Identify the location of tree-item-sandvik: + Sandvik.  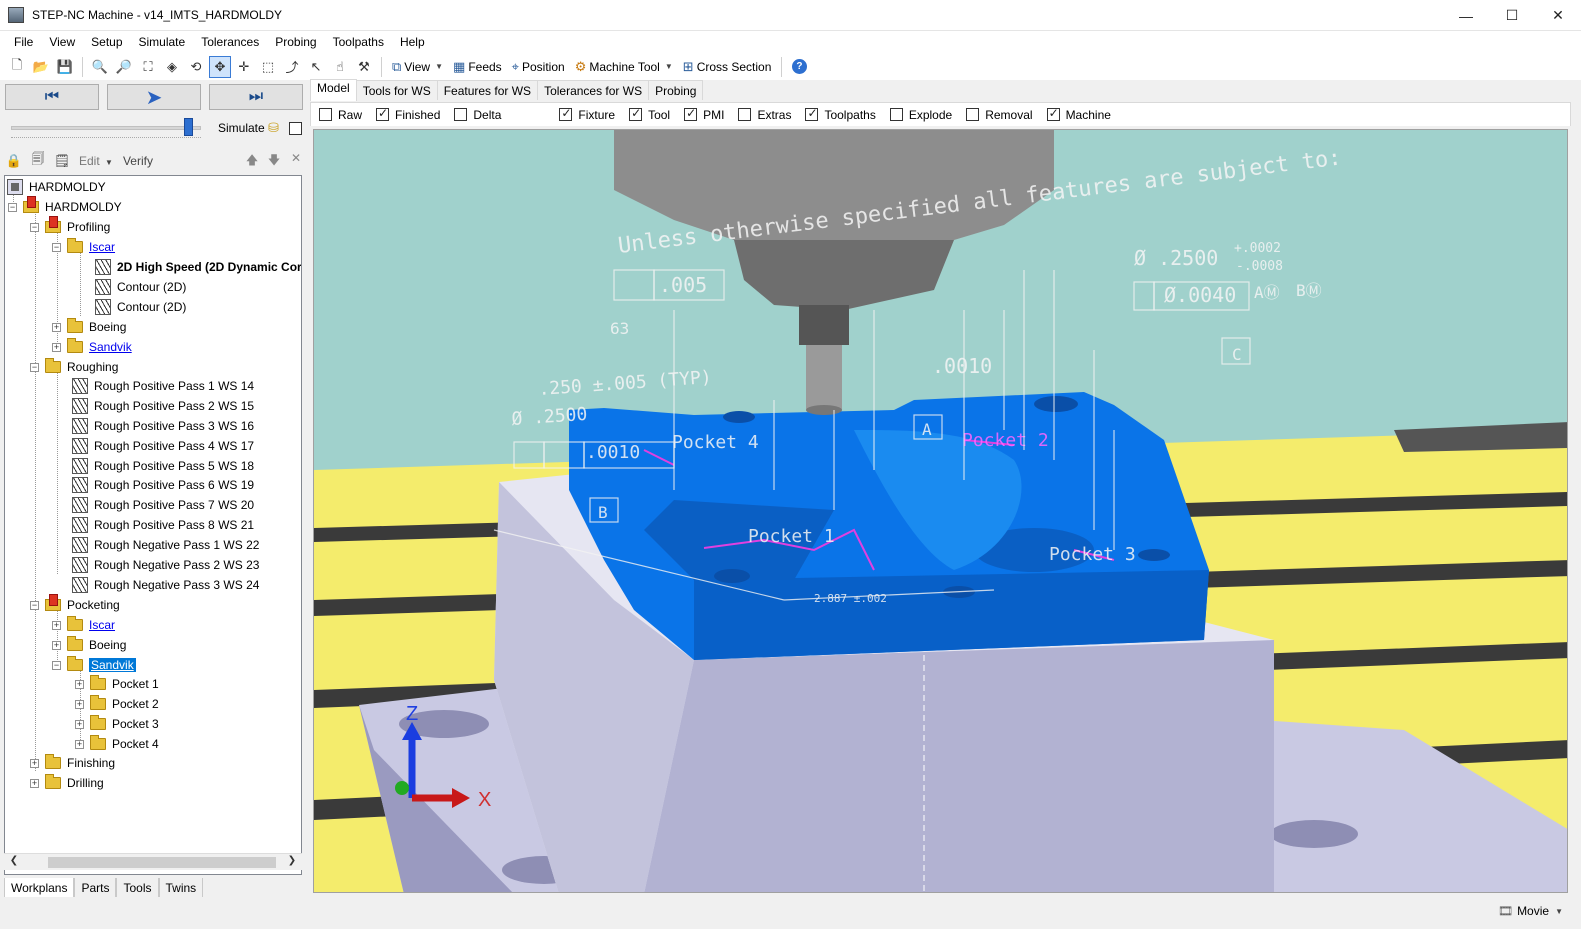
(92, 347).